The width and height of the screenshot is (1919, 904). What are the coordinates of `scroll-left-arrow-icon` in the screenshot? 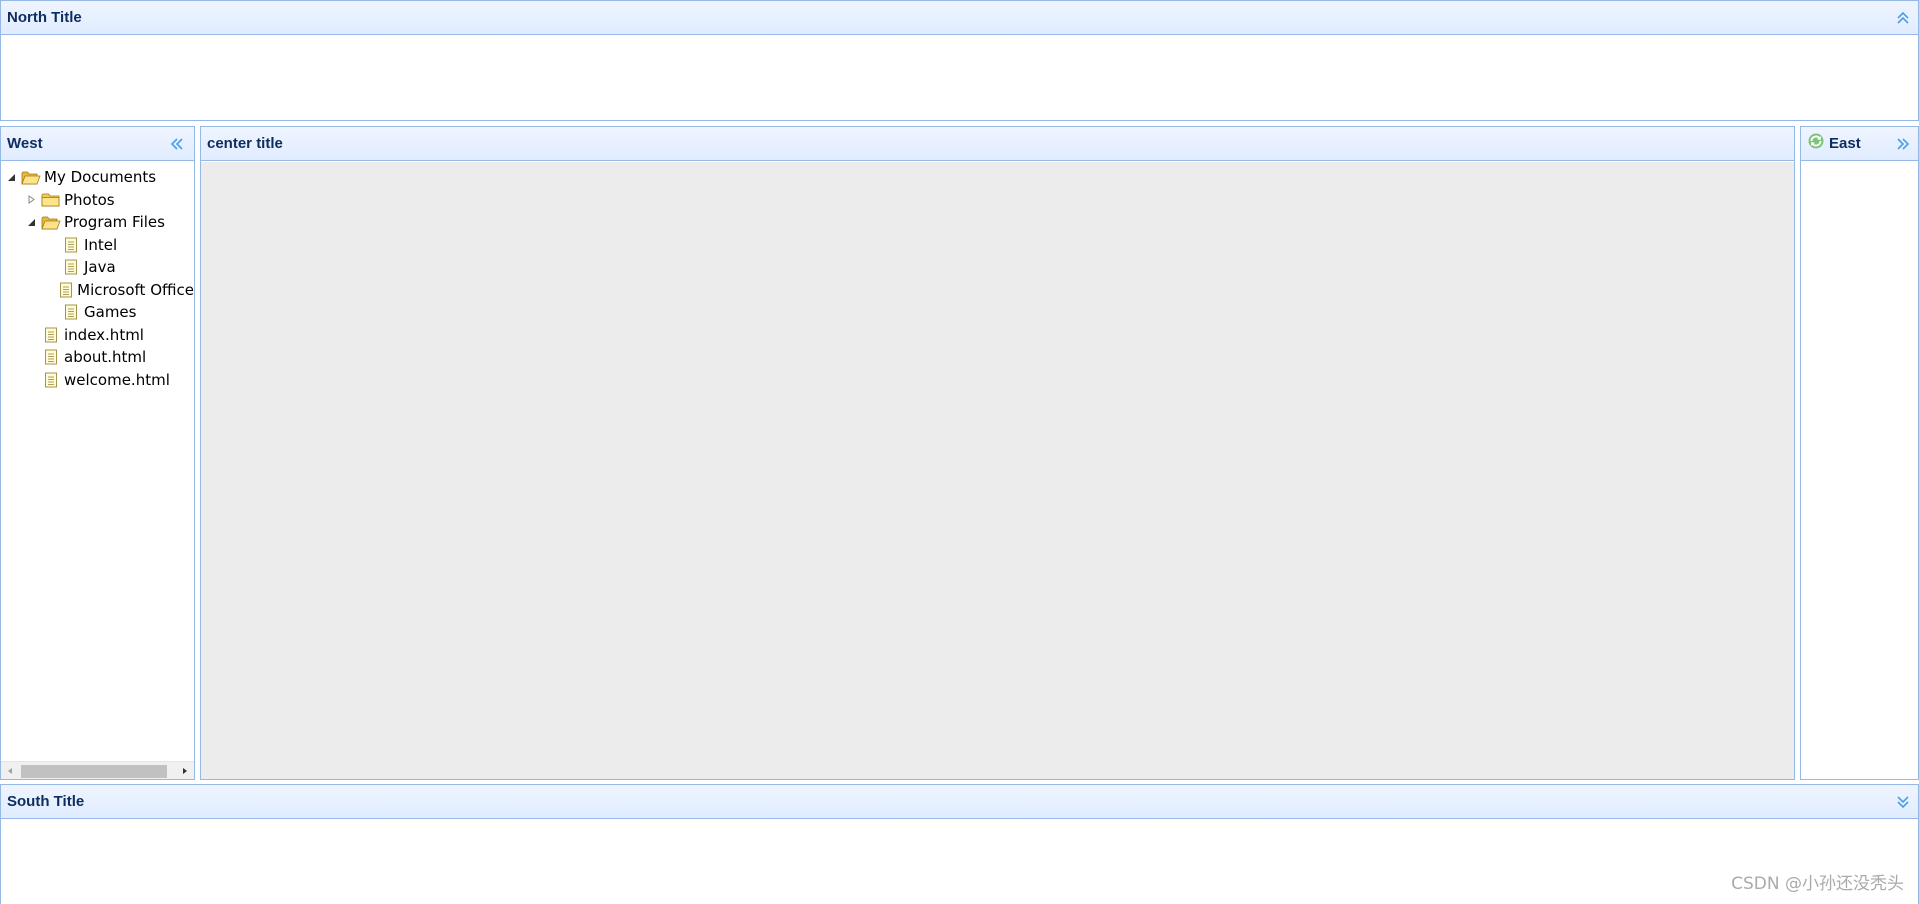 It's located at (10, 770).